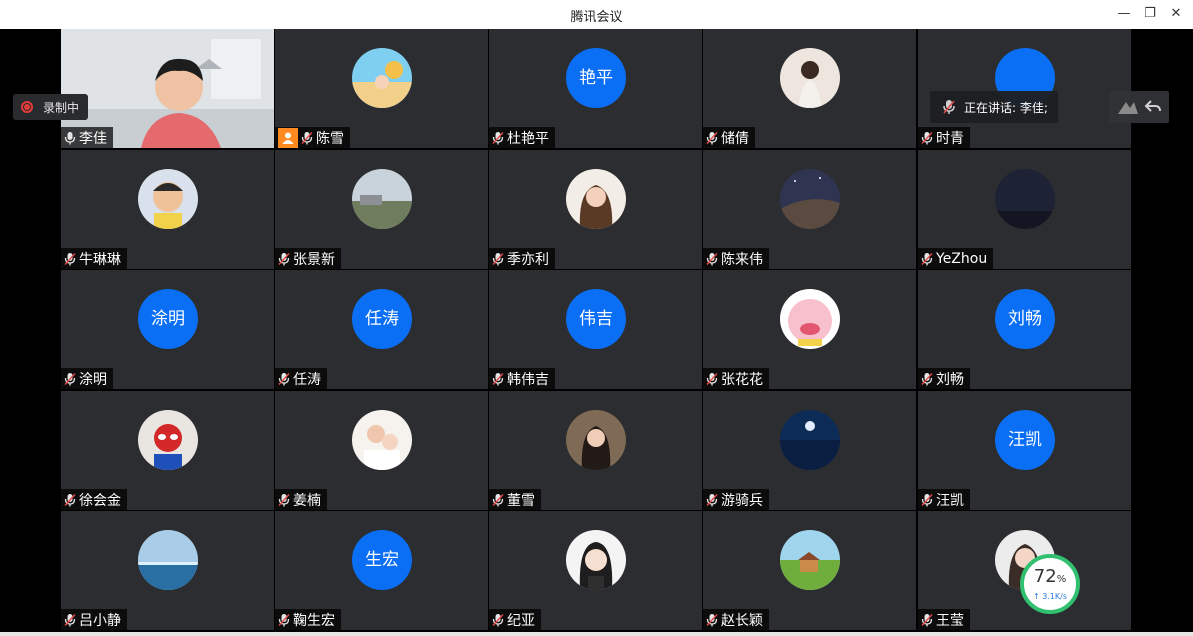  What do you see at coordinates (308, 619) in the screenshot?
I see `participant-name-bar: 鞠生宏` at bounding box center [308, 619].